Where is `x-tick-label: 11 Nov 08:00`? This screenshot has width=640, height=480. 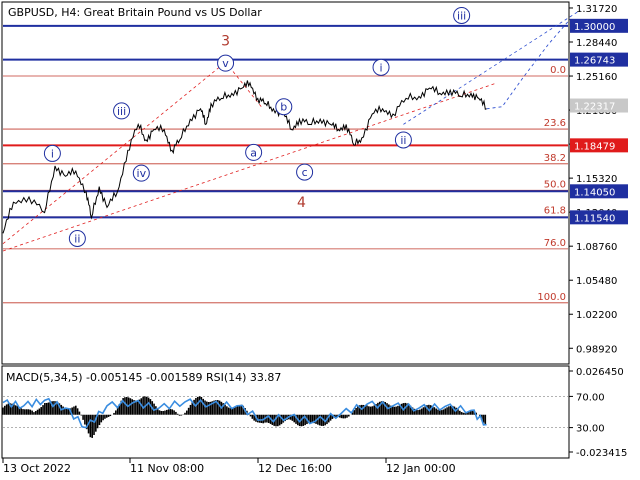
x-tick-label: 11 Nov 08:00 is located at coordinates (167, 468).